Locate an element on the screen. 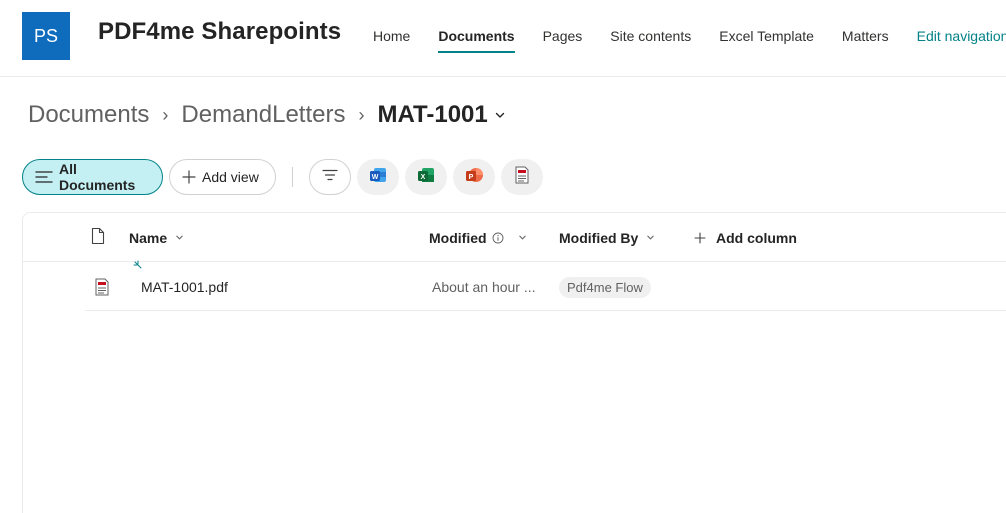 This screenshot has height=513, width=1006. modified-by-column-label: Modified By is located at coordinates (599, 237).